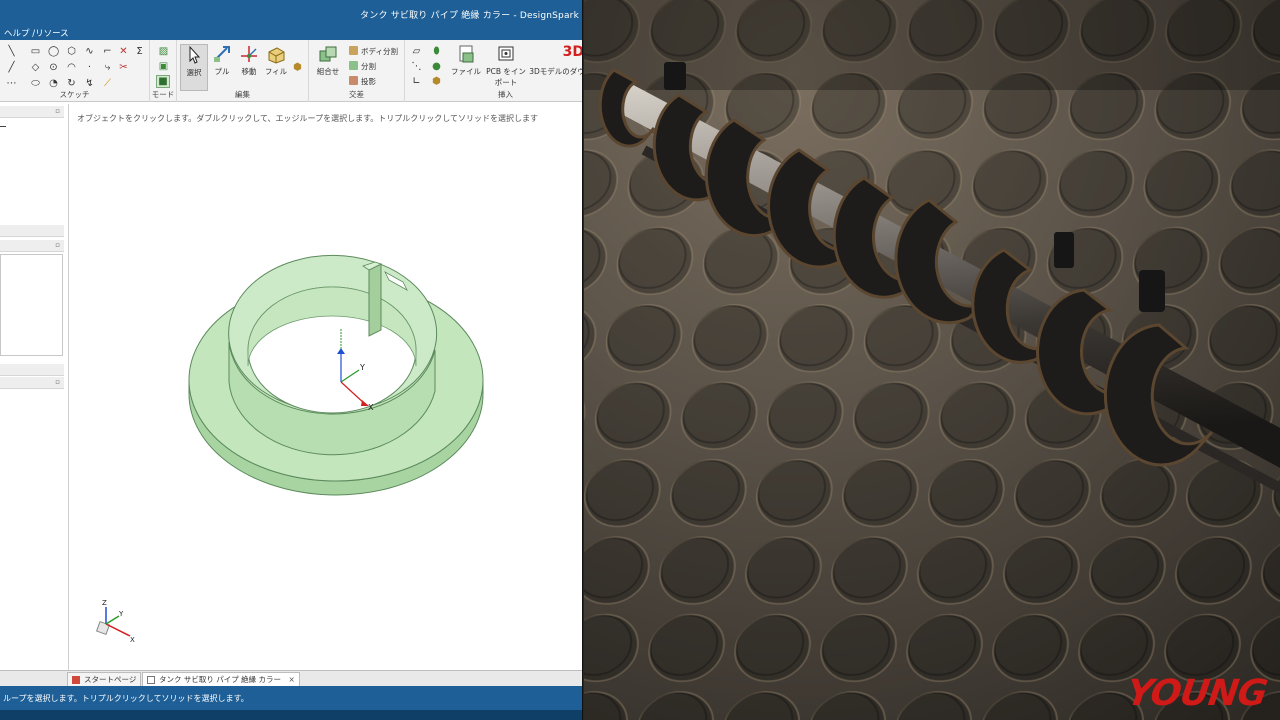 The height and width of the screenshot is (720, 1280). What do you see at coordinates (356, 94) in the screenshot?
I see `ribbon-group-label: 交差` at bounding box center [356, 94].